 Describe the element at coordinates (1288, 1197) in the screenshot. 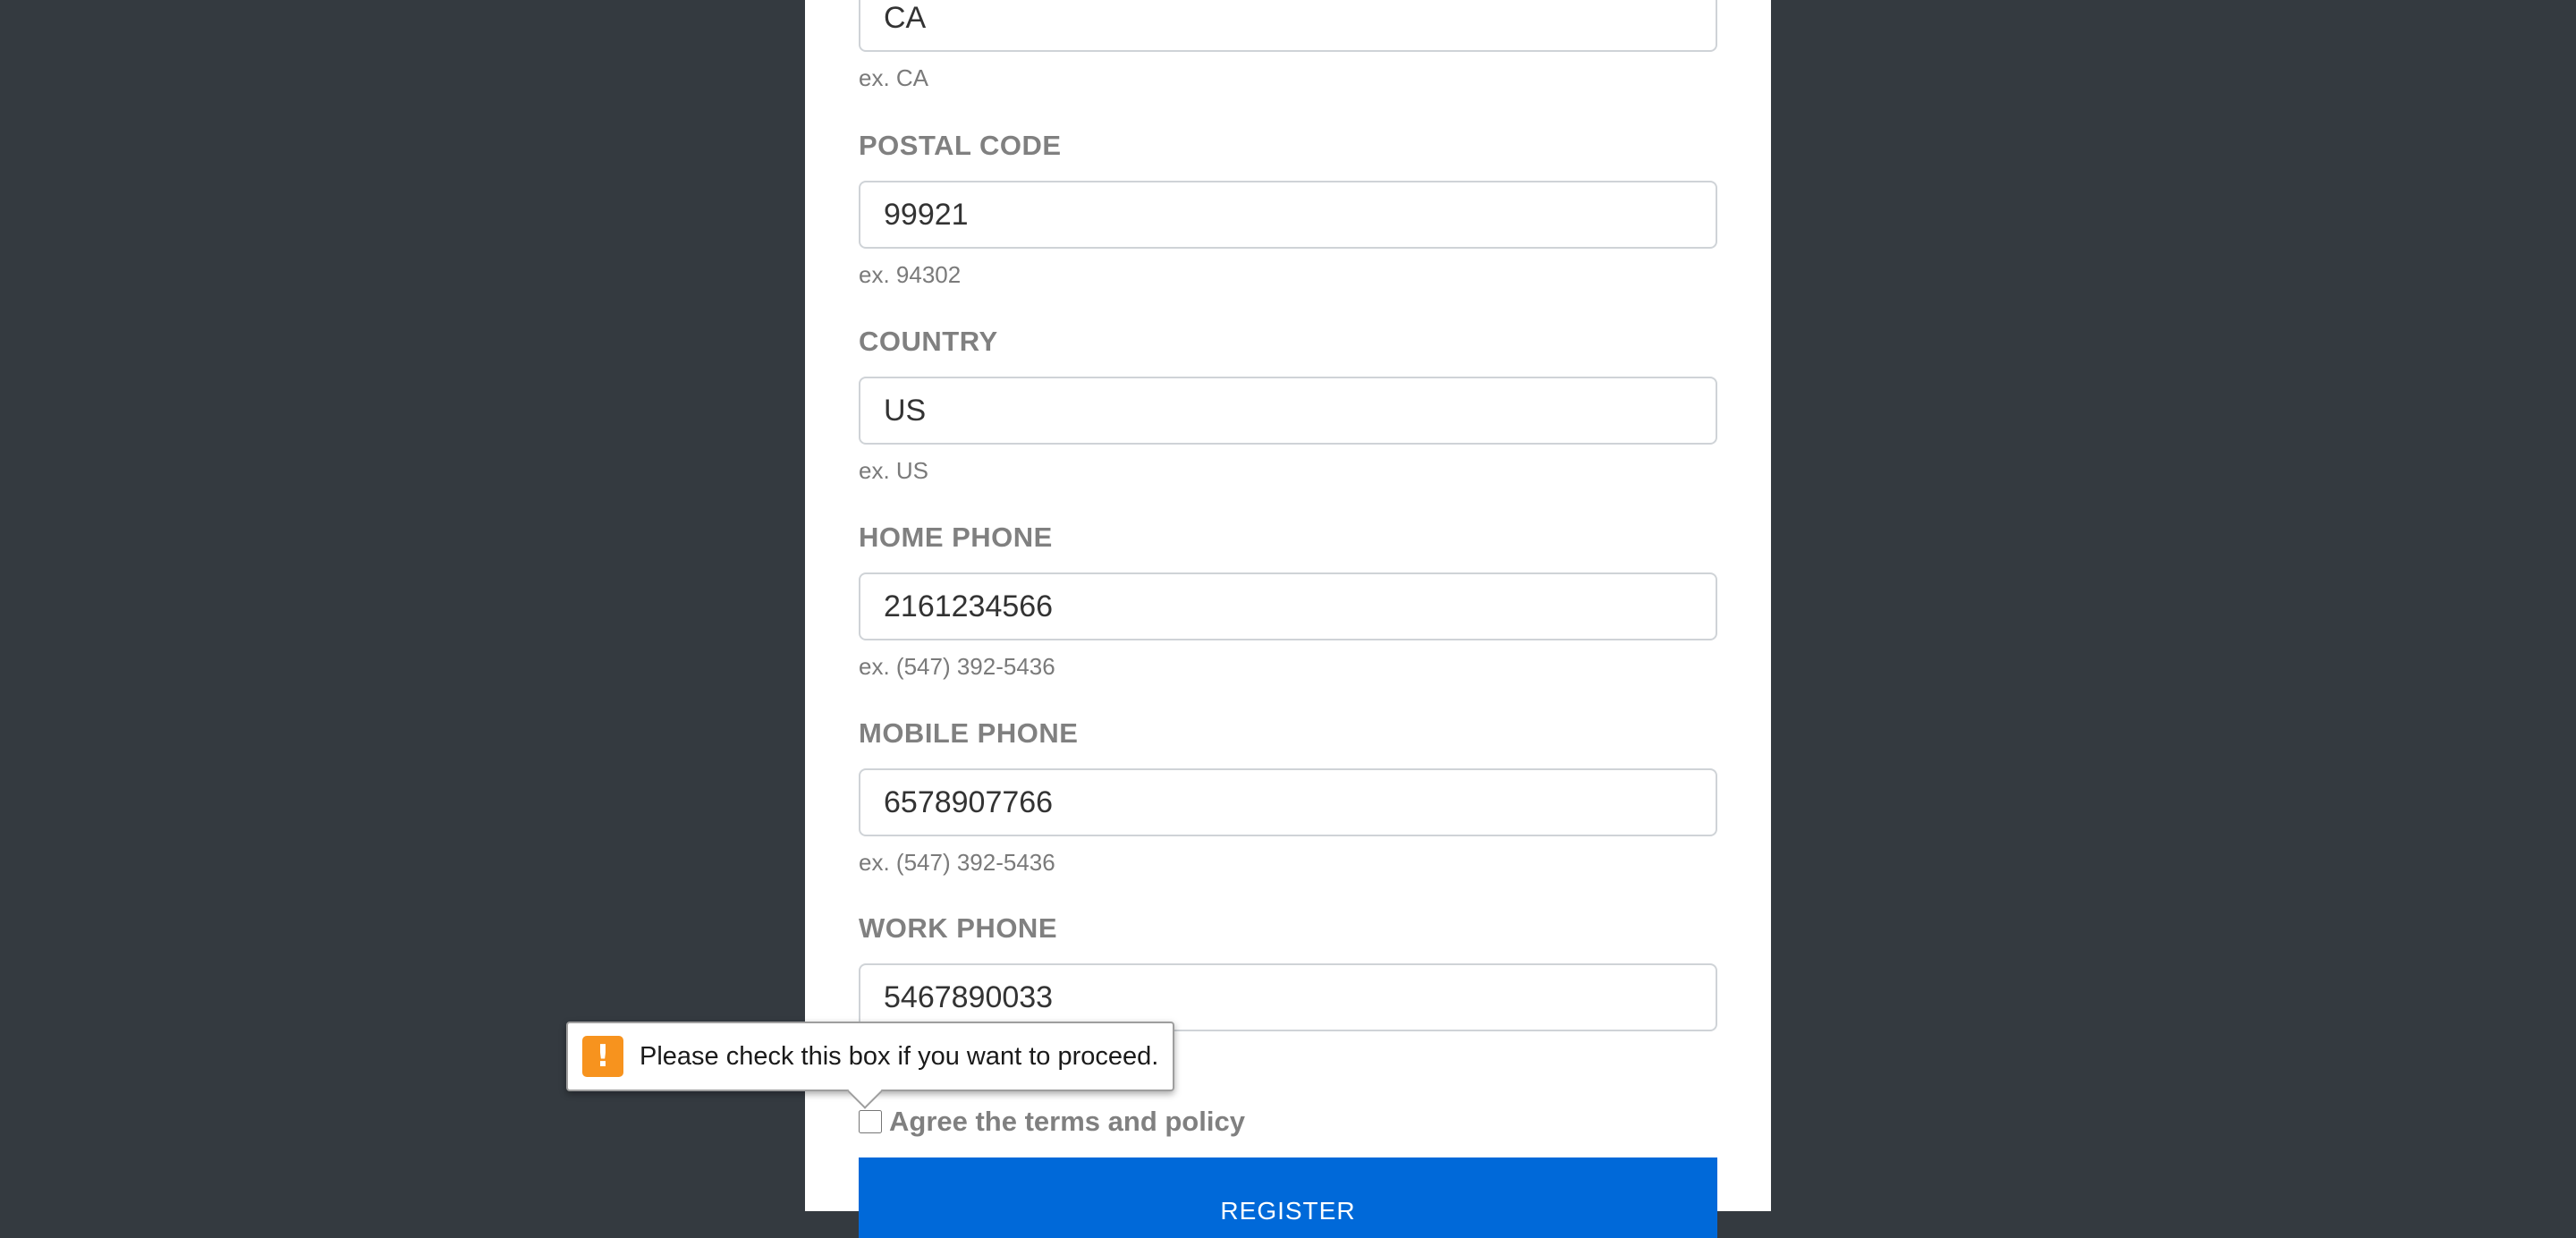

I see `register-button: REGISTER` at that location.